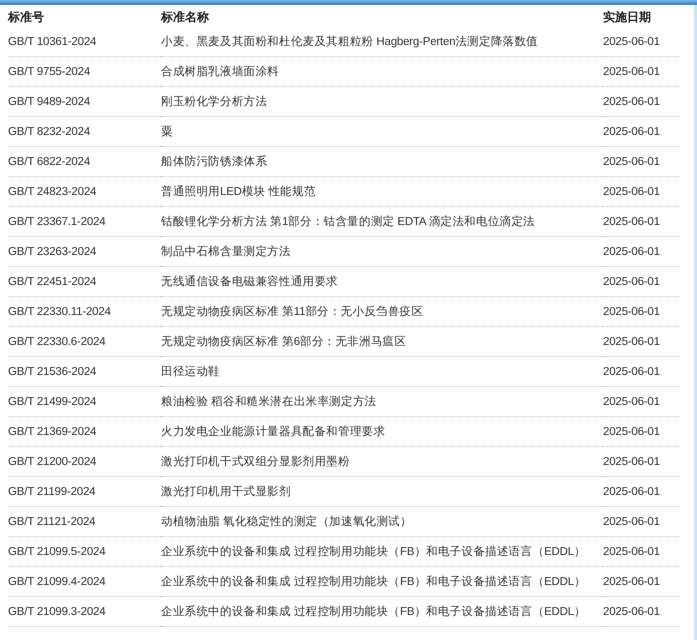 This screenshot has width=697, height=640. I want to click on table-cell: GB/T 24823-2024, so click(84, 192).